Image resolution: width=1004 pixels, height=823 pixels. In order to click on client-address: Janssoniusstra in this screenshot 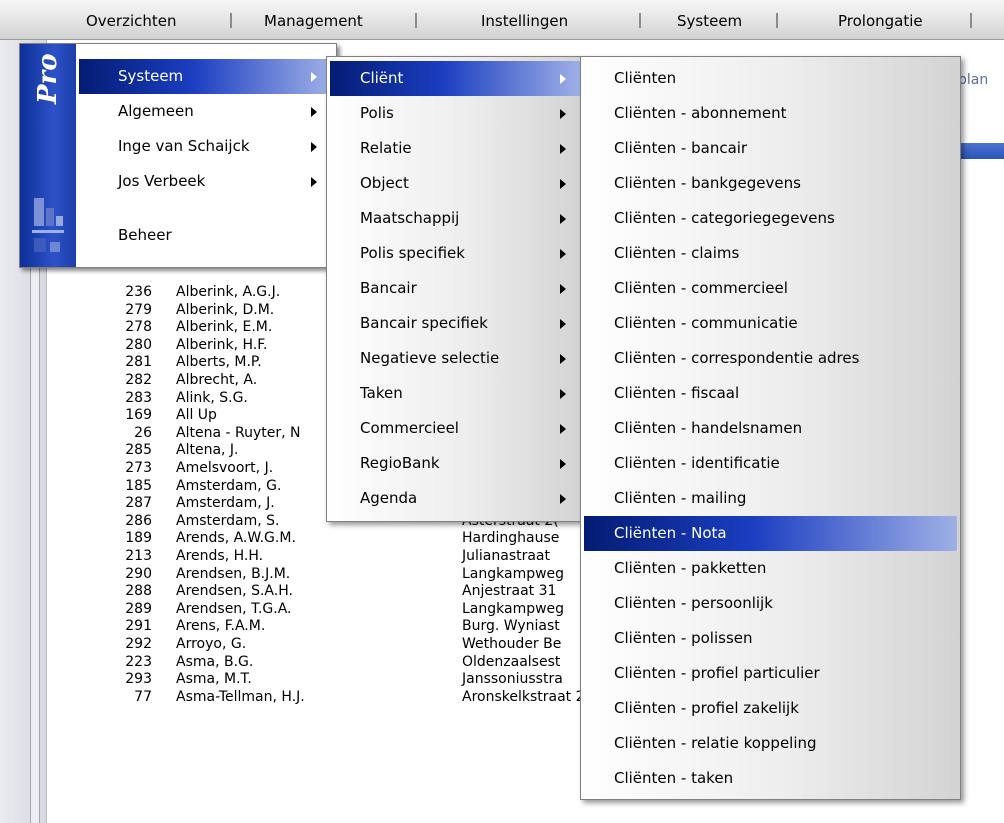, I will do `click(512, 679)`.